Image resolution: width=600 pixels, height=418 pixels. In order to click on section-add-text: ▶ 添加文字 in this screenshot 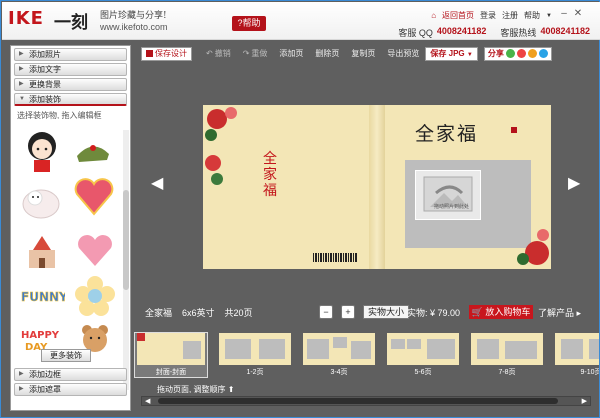, I will do `click(70, 69)`.